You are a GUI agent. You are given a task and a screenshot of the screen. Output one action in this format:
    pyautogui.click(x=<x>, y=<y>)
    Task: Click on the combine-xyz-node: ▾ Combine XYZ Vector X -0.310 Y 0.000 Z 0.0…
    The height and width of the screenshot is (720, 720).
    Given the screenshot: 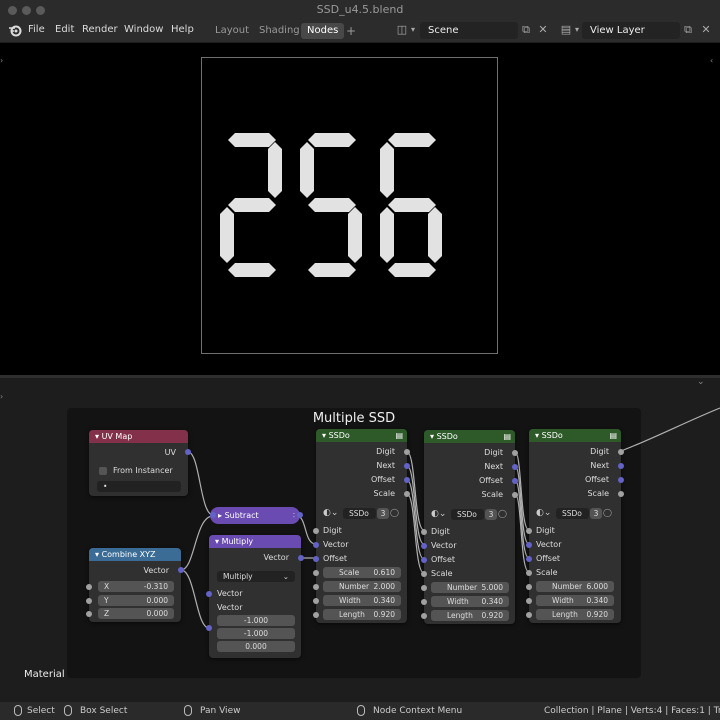 What is the action you would take?
    pyautogui.click(x=135, y=585)
    